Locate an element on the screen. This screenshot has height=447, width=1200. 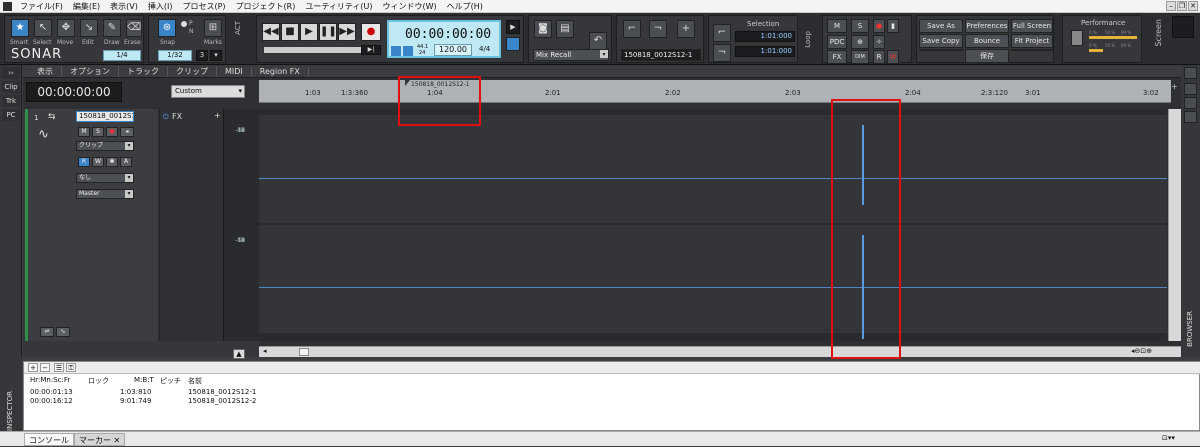
ruler-add-icon: + is located at coordinates (1176, 92).